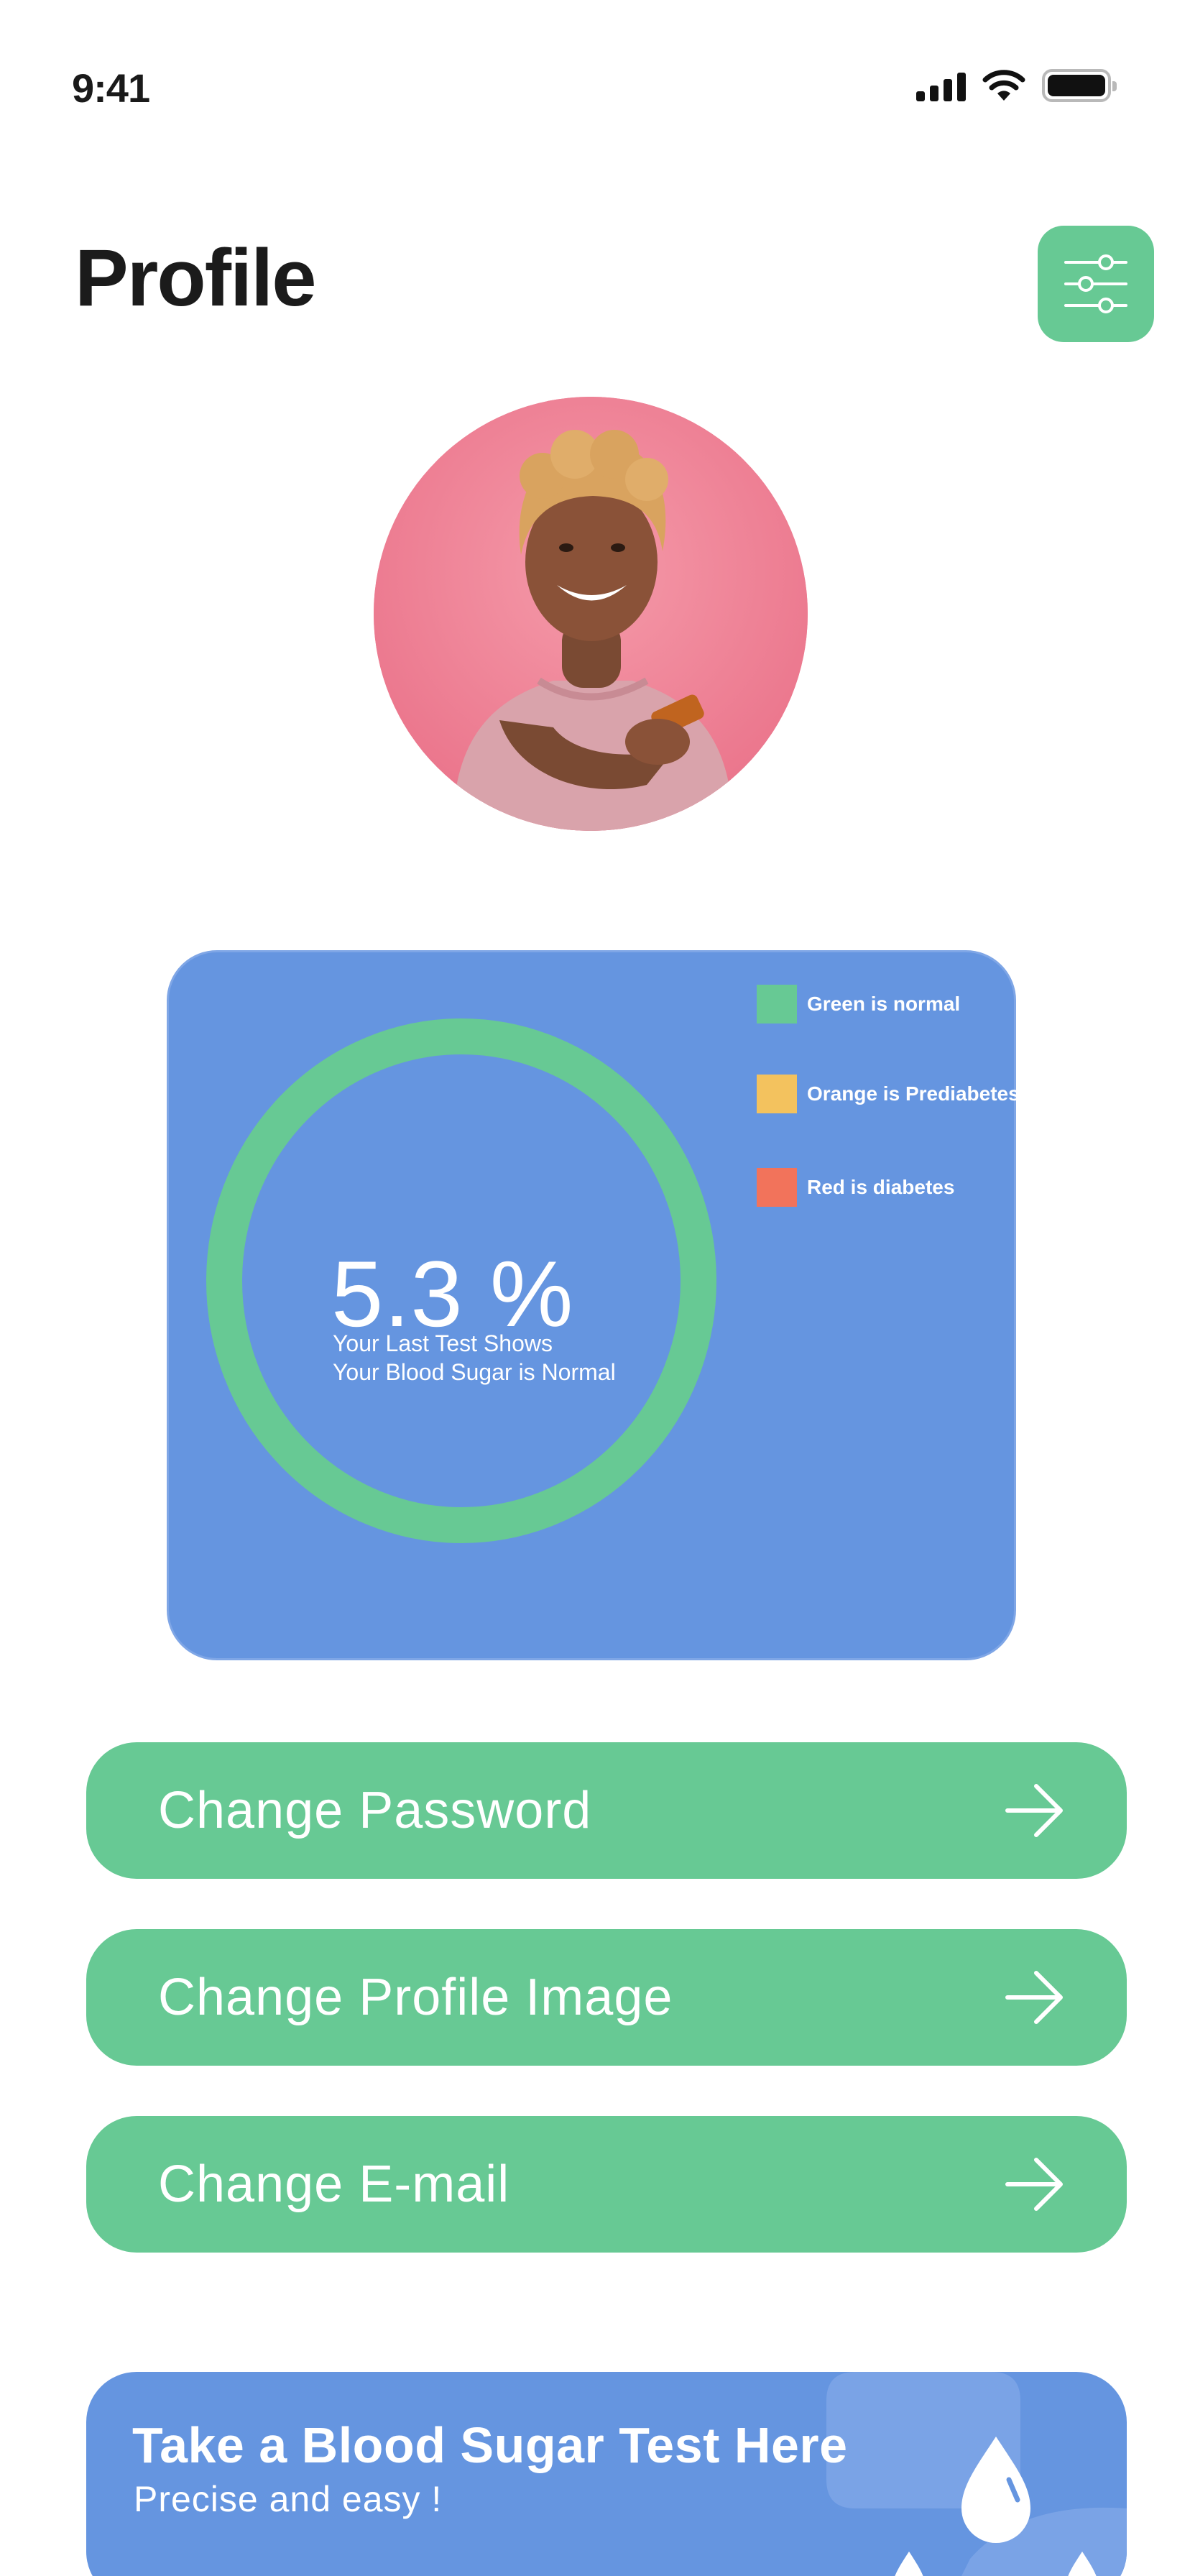 This screenshot has height=2576, width=1190. What do you see at coordinates (884, 1004) in the screenshot?
I see `legend-label: Green is normal` at bounding box center [884, 1004].